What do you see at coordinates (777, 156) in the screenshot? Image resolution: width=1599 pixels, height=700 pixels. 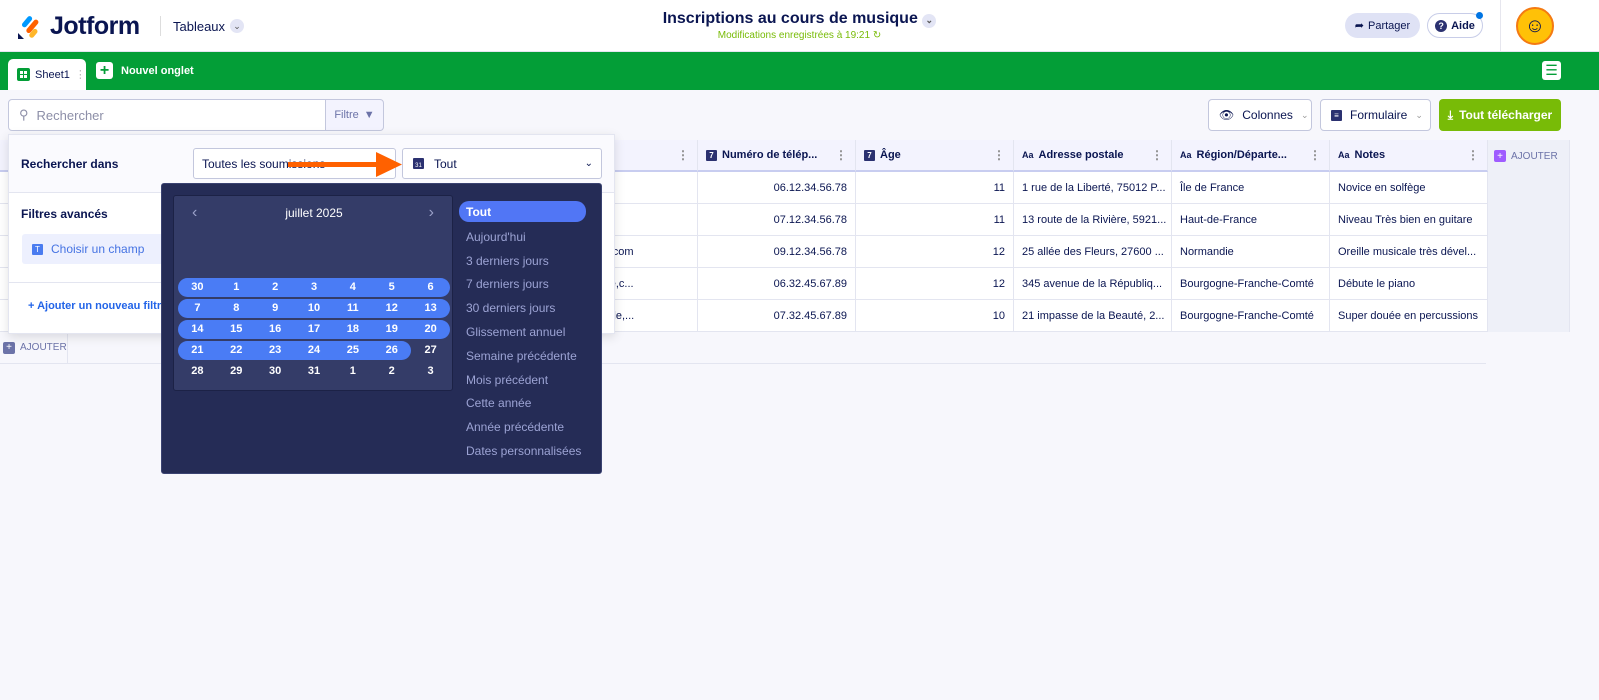 I see `column-header: 7 Numéro de télép... ⋮` at bounding box center [777, 156].